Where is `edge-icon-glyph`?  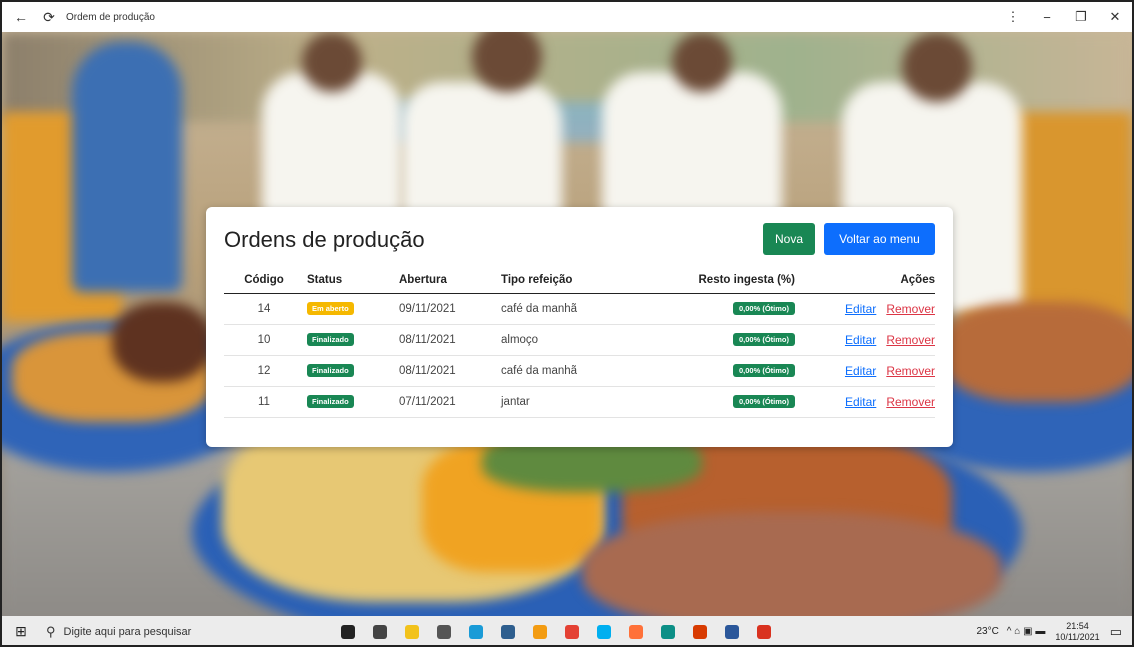
edge-icon-glyph is located at coordinates (668, 631).